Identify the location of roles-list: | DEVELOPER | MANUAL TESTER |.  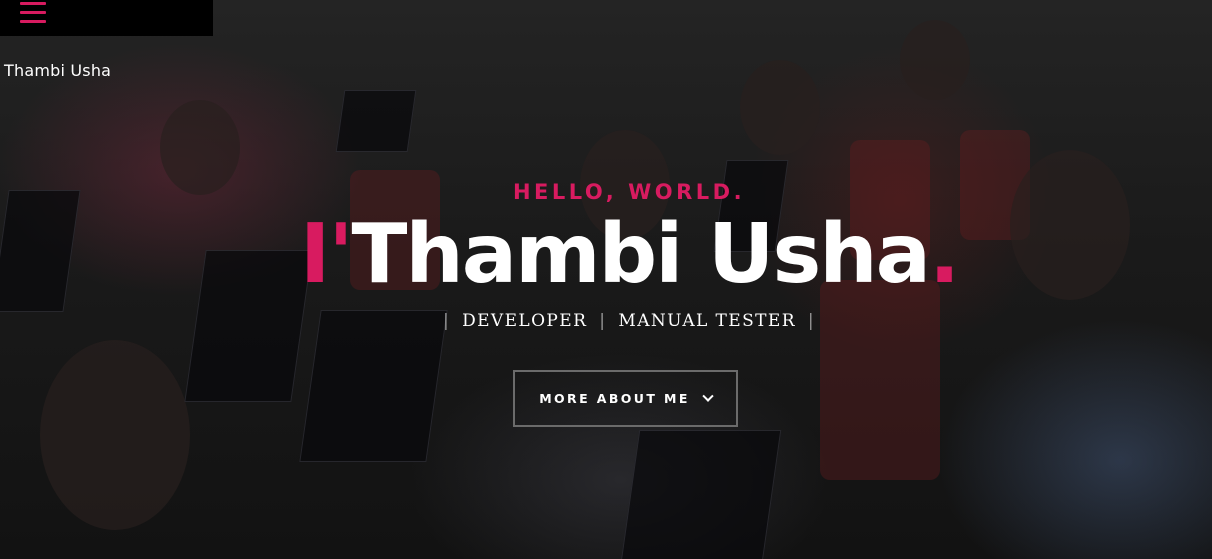
(606, 321).